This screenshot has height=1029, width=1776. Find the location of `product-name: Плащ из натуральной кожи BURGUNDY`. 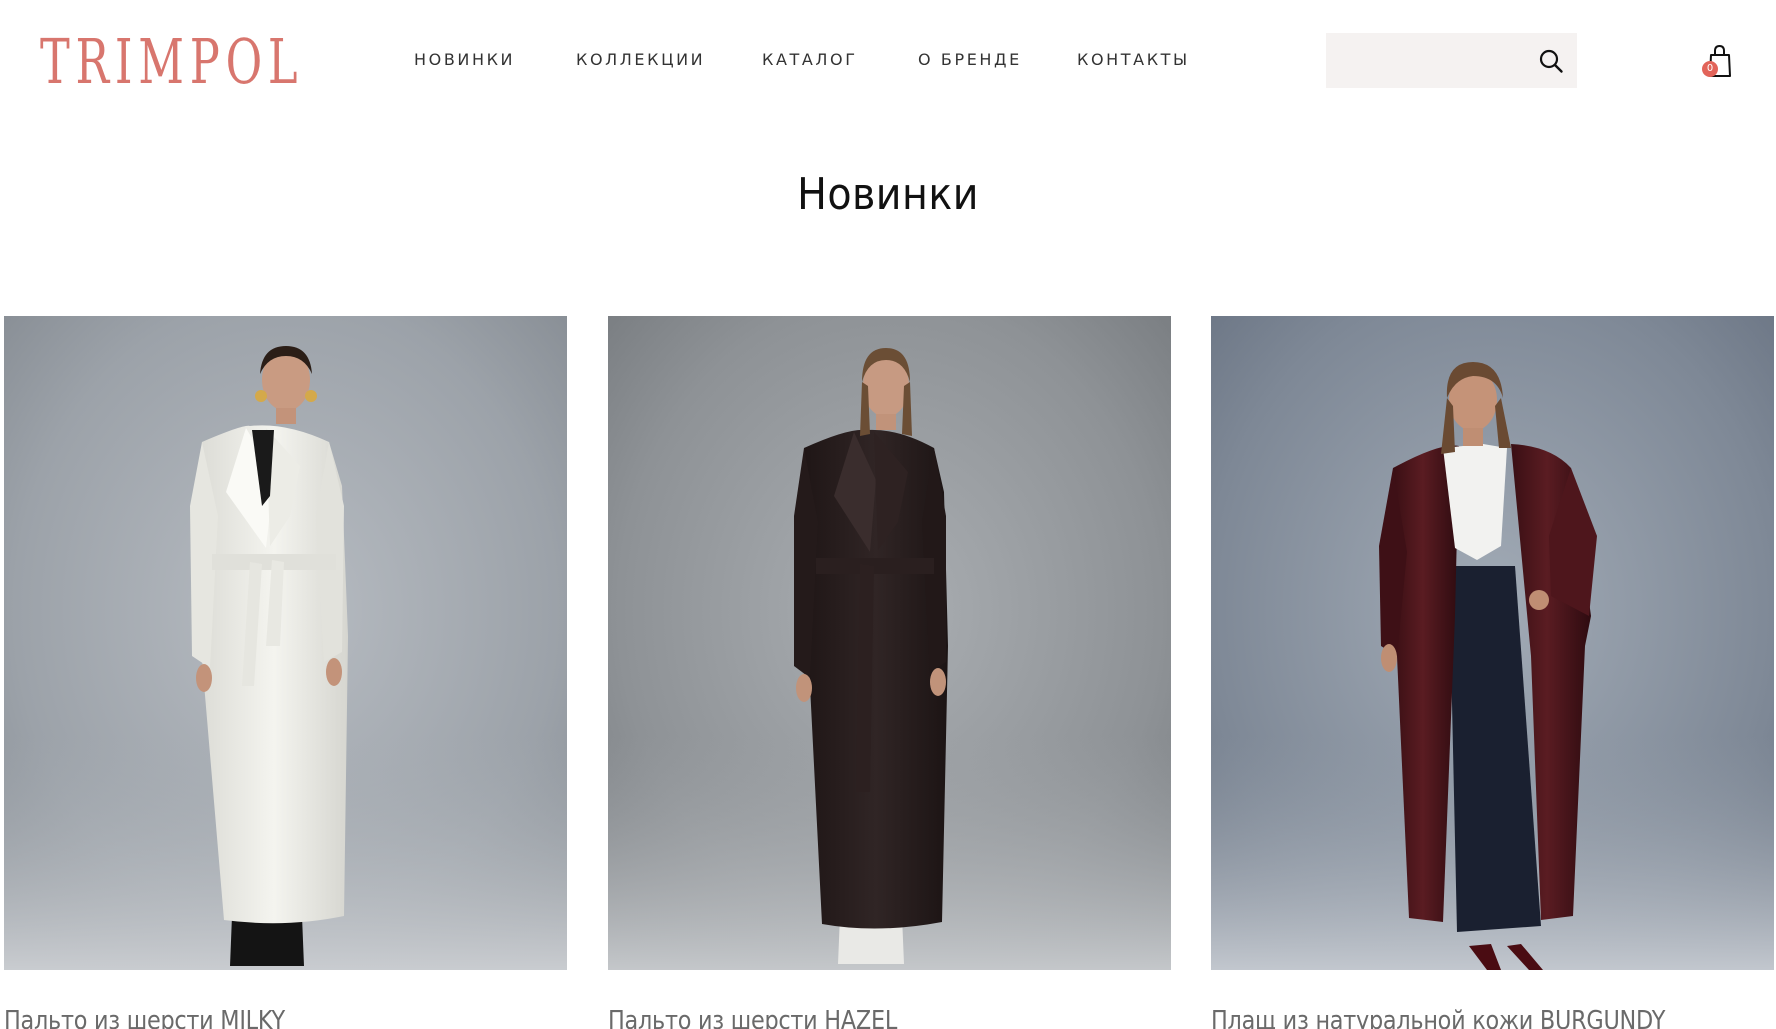

product-name: Плащ из натуральной кожи BURGUNDY is located at coordinates (1438, 1016).